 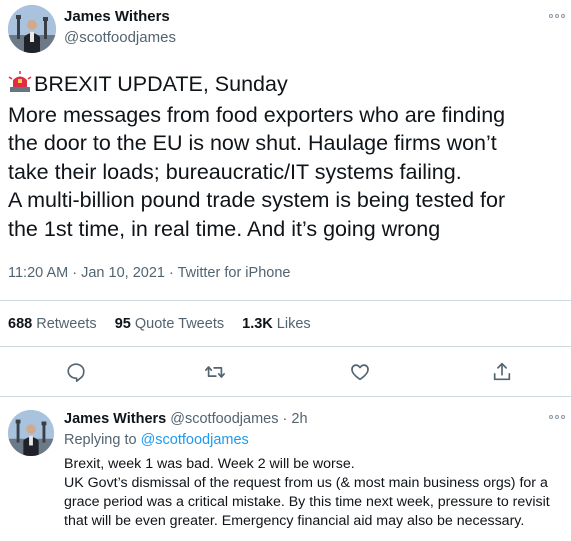 What do you see at coordinates (117, 16) in the screenshot?
I see `author-name: James Withers` at bounding box center [117, 16].